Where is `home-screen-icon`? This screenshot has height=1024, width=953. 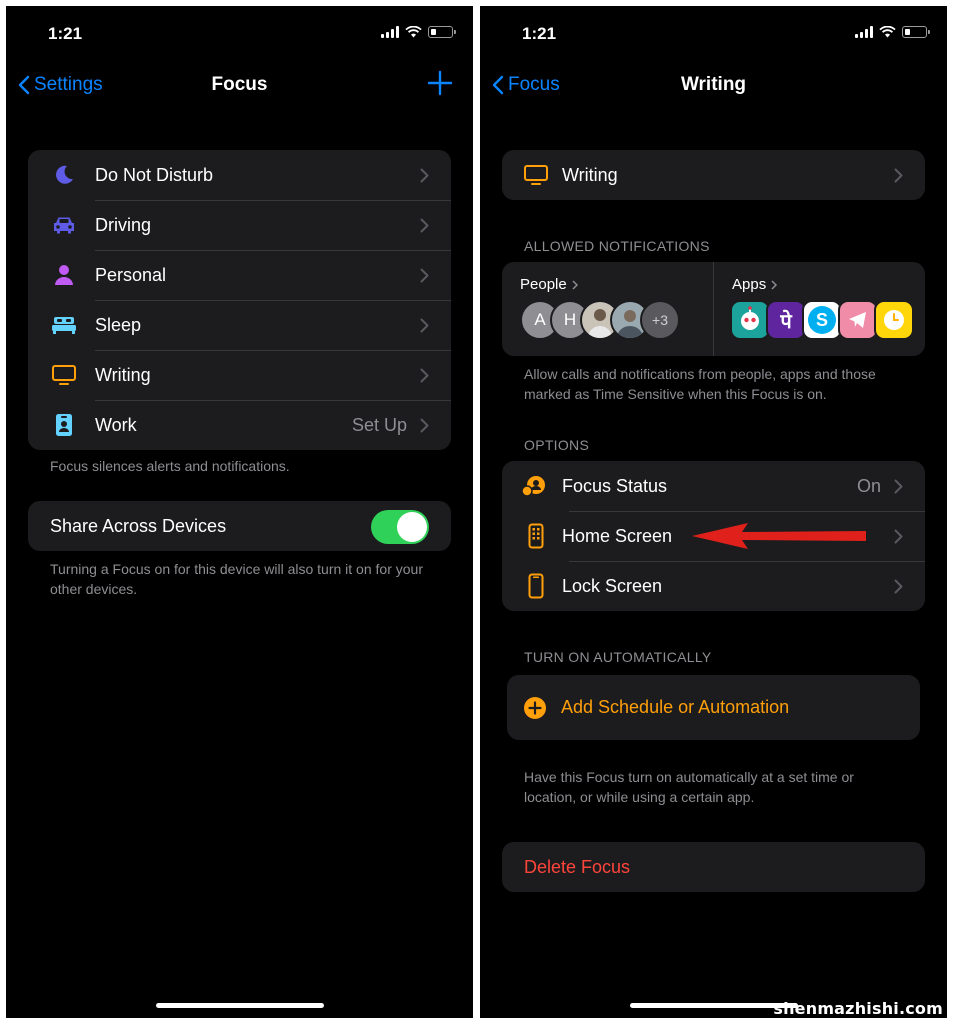
home-screen-icon is located at coordinates (536, 536).